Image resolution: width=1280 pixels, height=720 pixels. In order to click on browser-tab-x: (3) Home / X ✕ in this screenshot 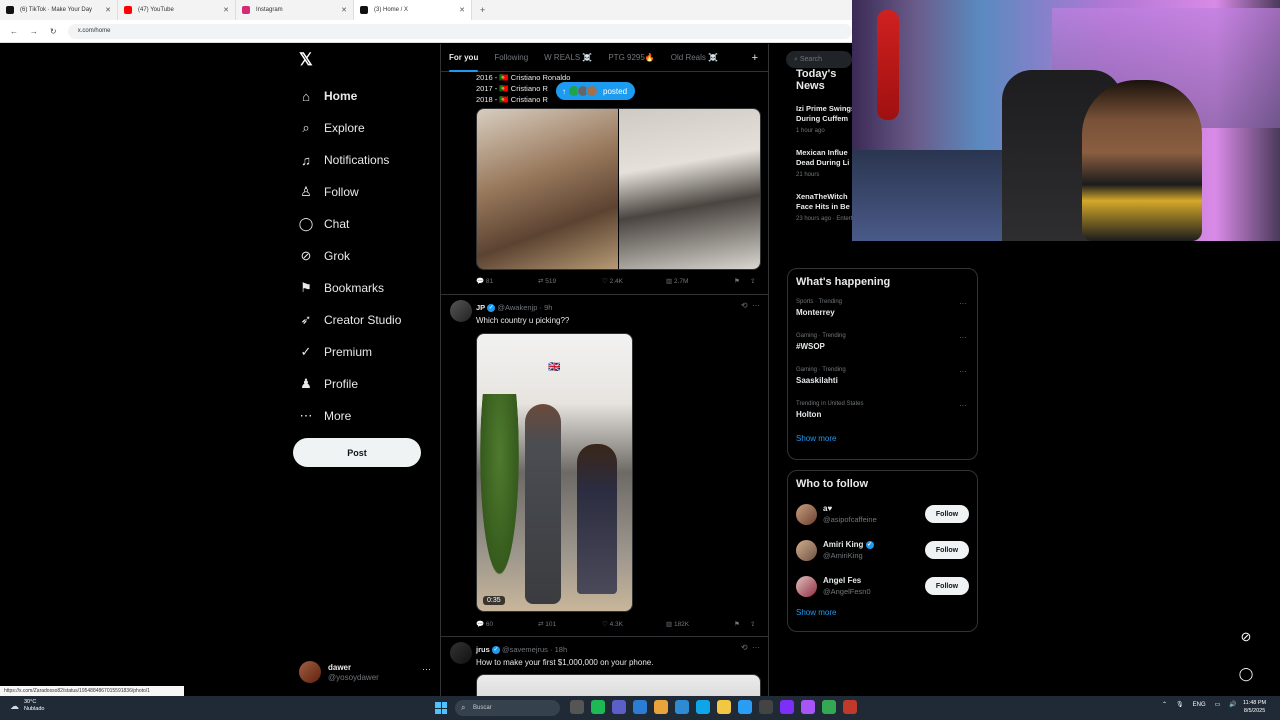, I will do `click(413, 10)`.